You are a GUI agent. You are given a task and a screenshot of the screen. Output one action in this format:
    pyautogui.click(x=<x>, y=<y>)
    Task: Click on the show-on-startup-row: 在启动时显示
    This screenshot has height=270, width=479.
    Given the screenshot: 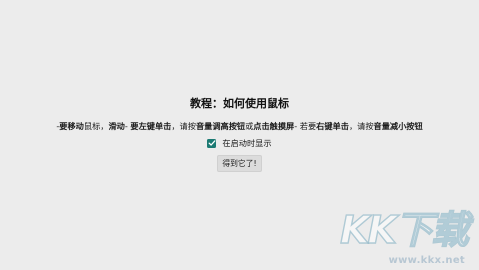 What is the action you would take?
    pyautogui.click(x=239, y=143)
    